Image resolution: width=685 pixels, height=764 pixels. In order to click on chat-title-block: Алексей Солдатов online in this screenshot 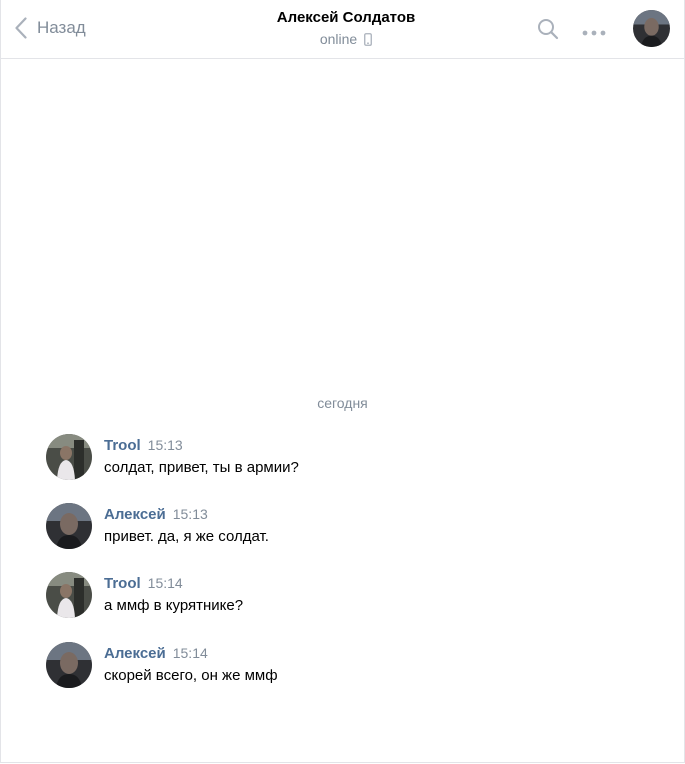, I will do `click(346, 29)`.